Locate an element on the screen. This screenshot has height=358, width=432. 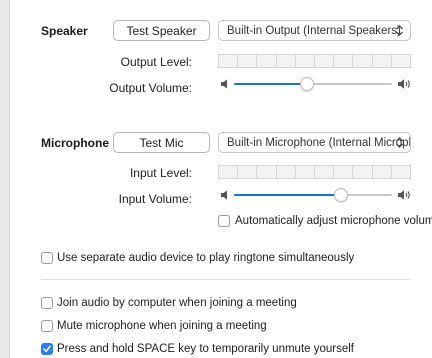
auto-adjust-mic-label: Automatically adjust microphone volume is located at coordinates (333, 221).